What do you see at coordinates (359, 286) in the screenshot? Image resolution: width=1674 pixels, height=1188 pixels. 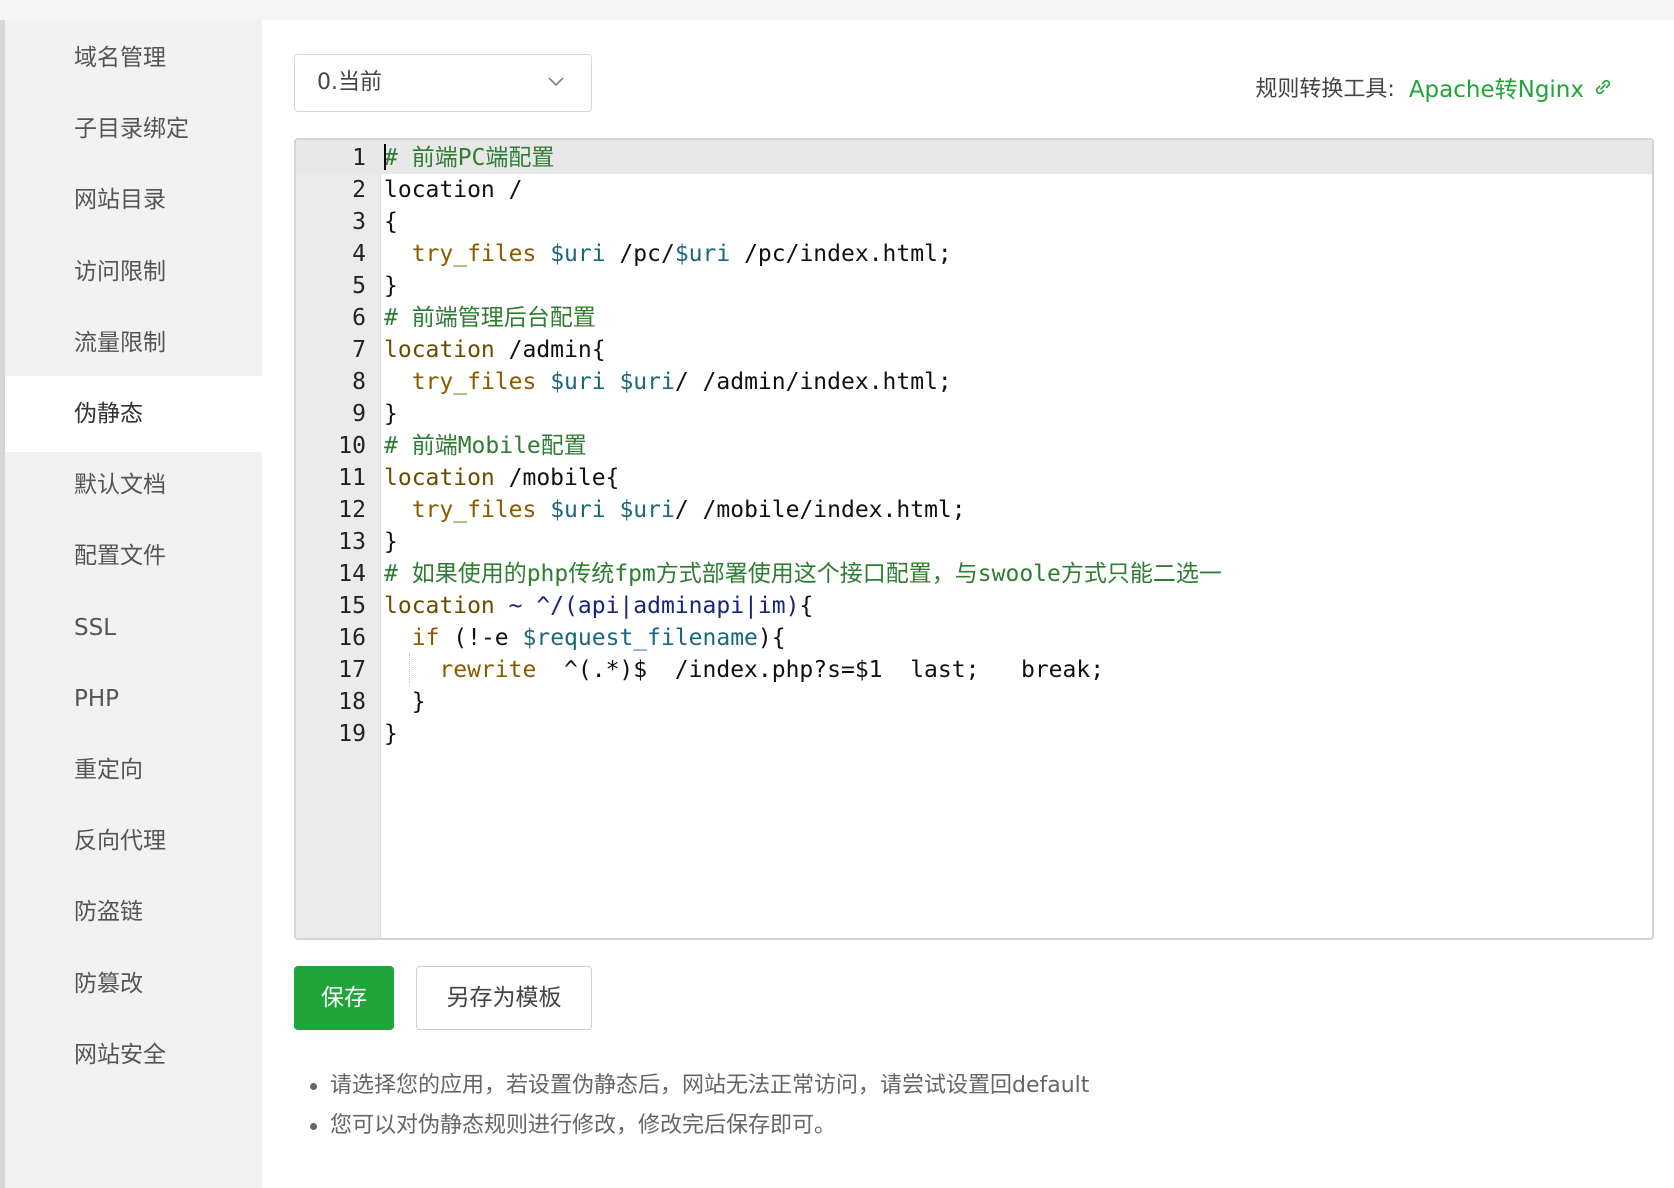 I see `line-number: 5` at bounding box center [359, 286].